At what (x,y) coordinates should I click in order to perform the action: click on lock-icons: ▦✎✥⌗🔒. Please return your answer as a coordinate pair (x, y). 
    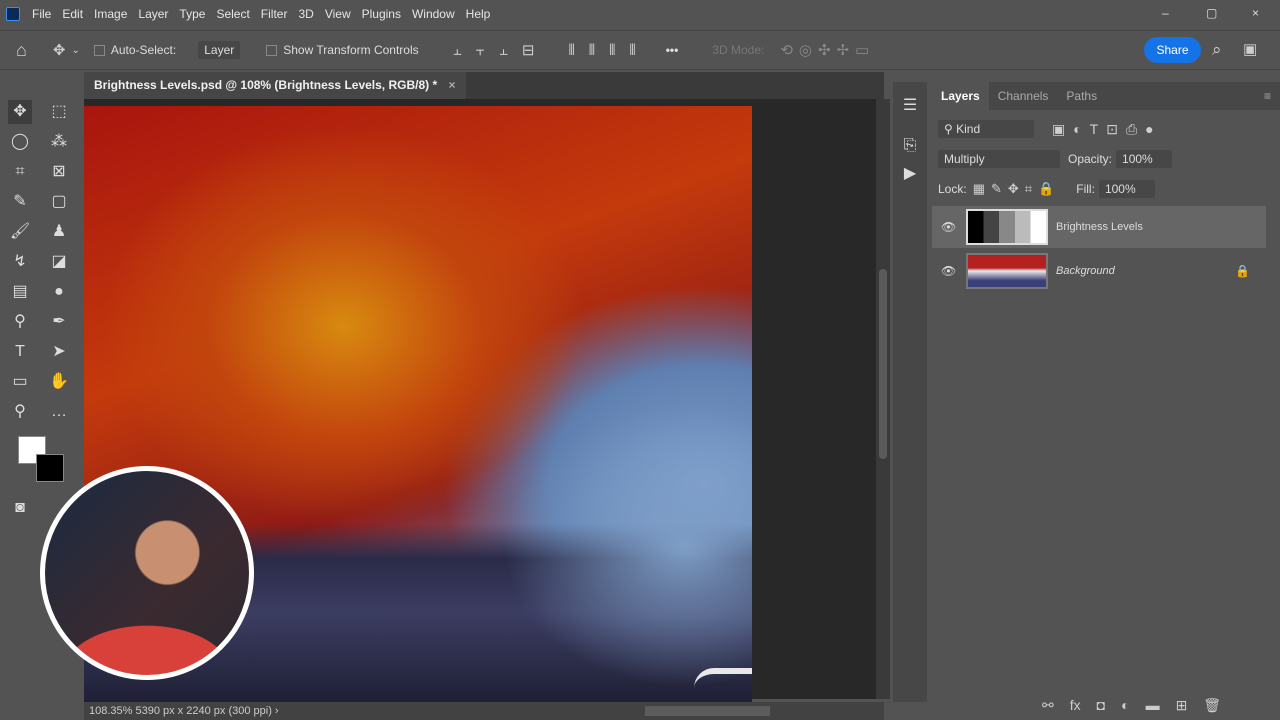
    Looking at the image, I should click on (1017, 189).